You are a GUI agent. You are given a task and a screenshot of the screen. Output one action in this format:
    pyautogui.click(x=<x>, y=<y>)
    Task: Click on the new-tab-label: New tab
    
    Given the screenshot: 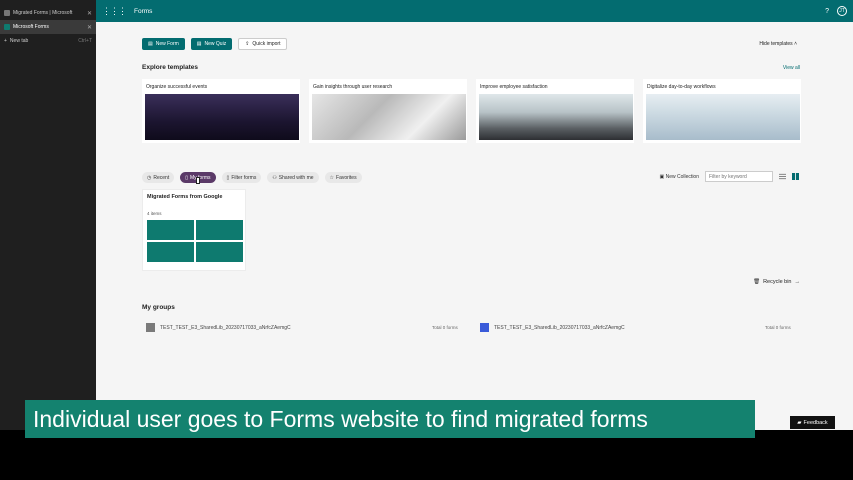 What is the action you would take?
    pyautogui.click(x=19, y=41)
    